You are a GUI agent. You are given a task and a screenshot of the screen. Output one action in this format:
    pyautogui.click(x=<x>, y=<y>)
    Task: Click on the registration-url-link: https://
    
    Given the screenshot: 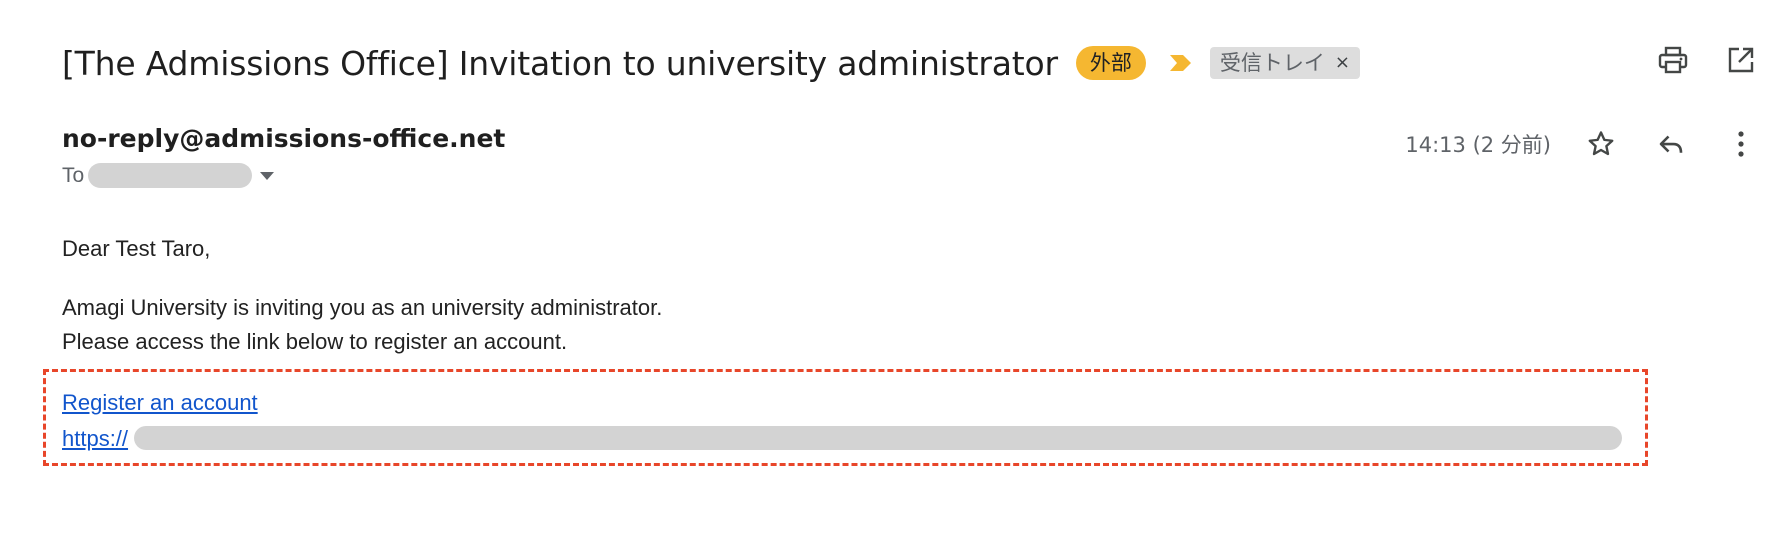 What is the action you would take?
    pyautogui.click(x=95, y=439)
    